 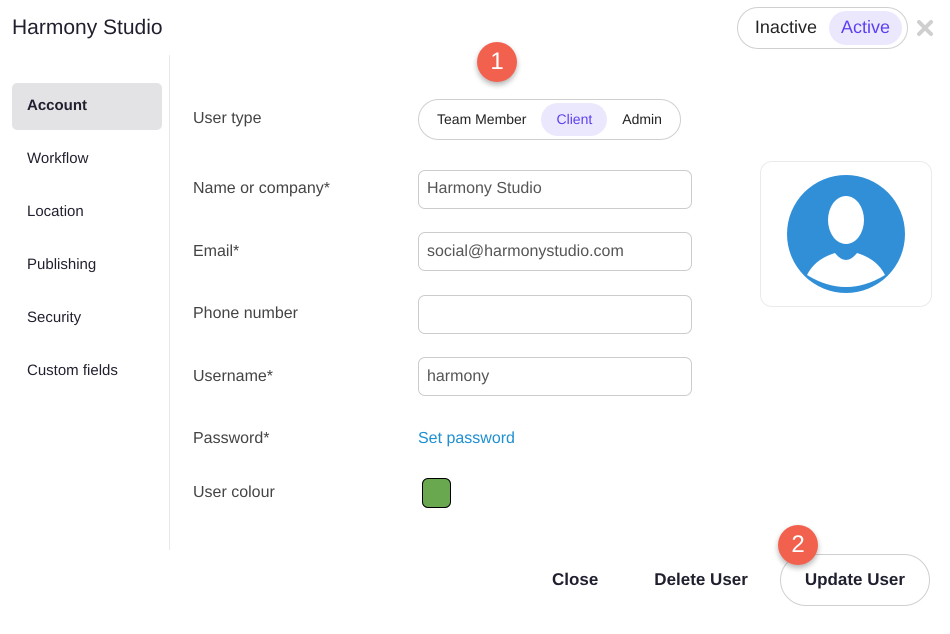 I want to click on field-label: Email*, so click(x=216, y=252).